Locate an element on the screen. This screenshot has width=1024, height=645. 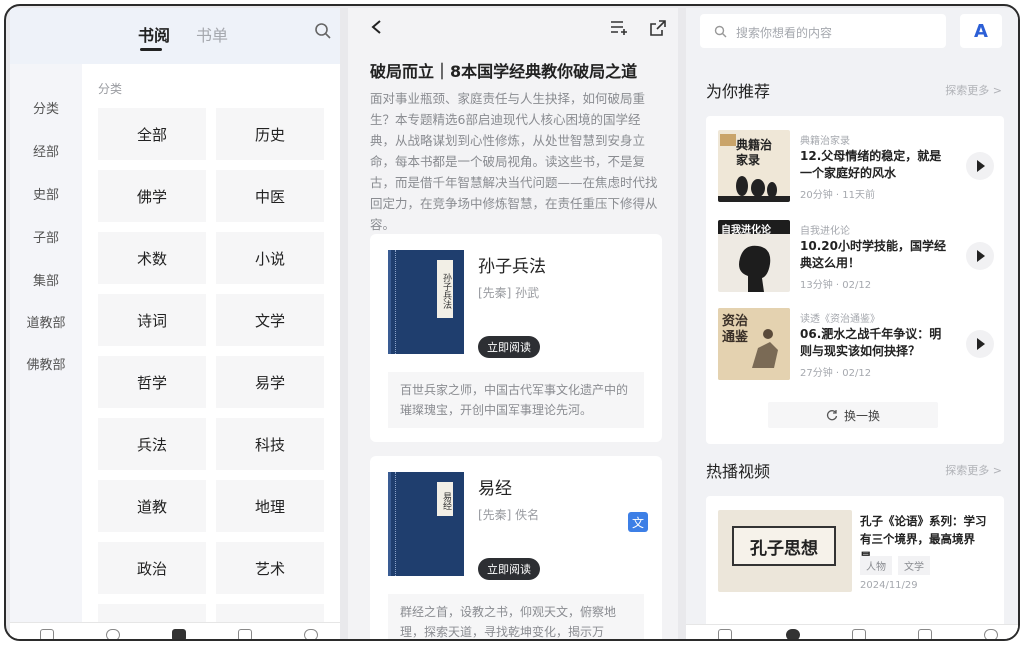
category-header: 书阅 书单 is located at coordinates (175, 36).